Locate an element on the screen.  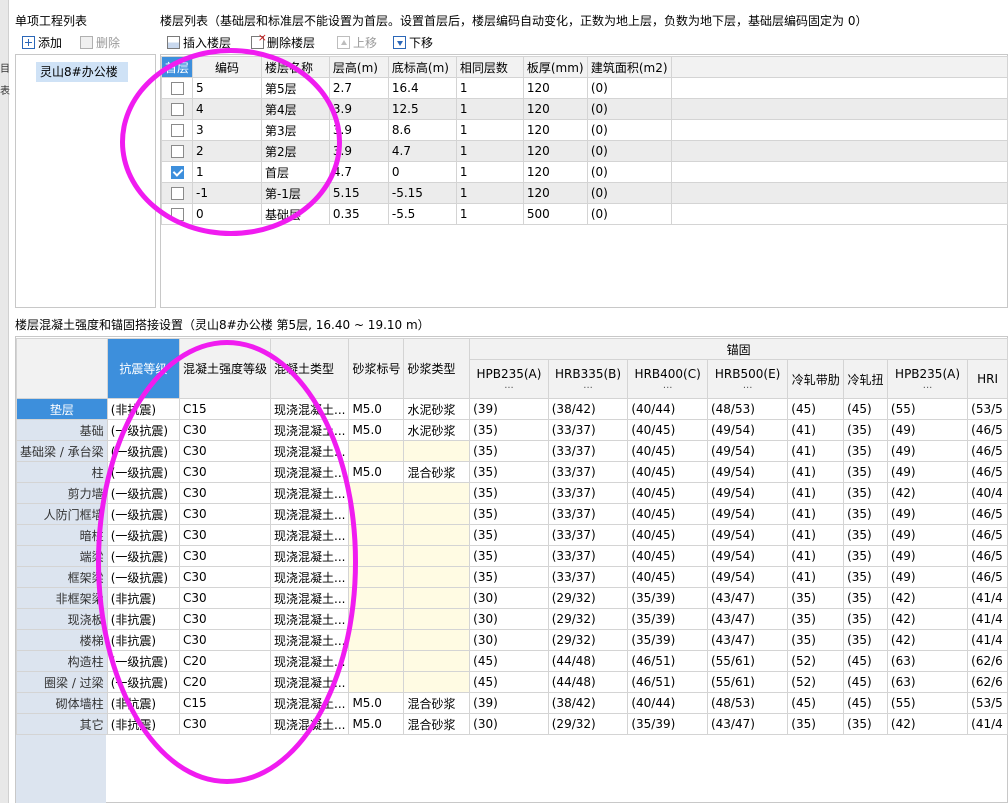
project-list is located at coordinates (85, 181).